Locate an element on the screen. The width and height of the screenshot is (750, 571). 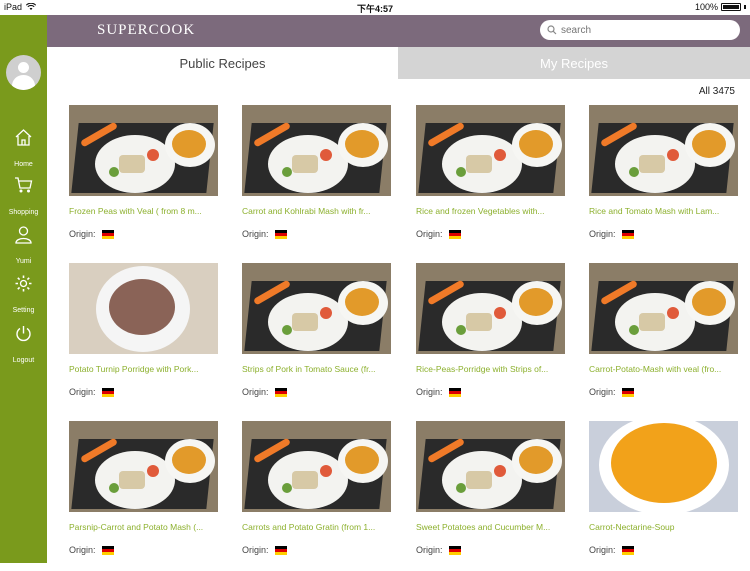
recipe-card: Rice and Tomato Mash with Lam... Origin: is located at coordinates (663, 180).